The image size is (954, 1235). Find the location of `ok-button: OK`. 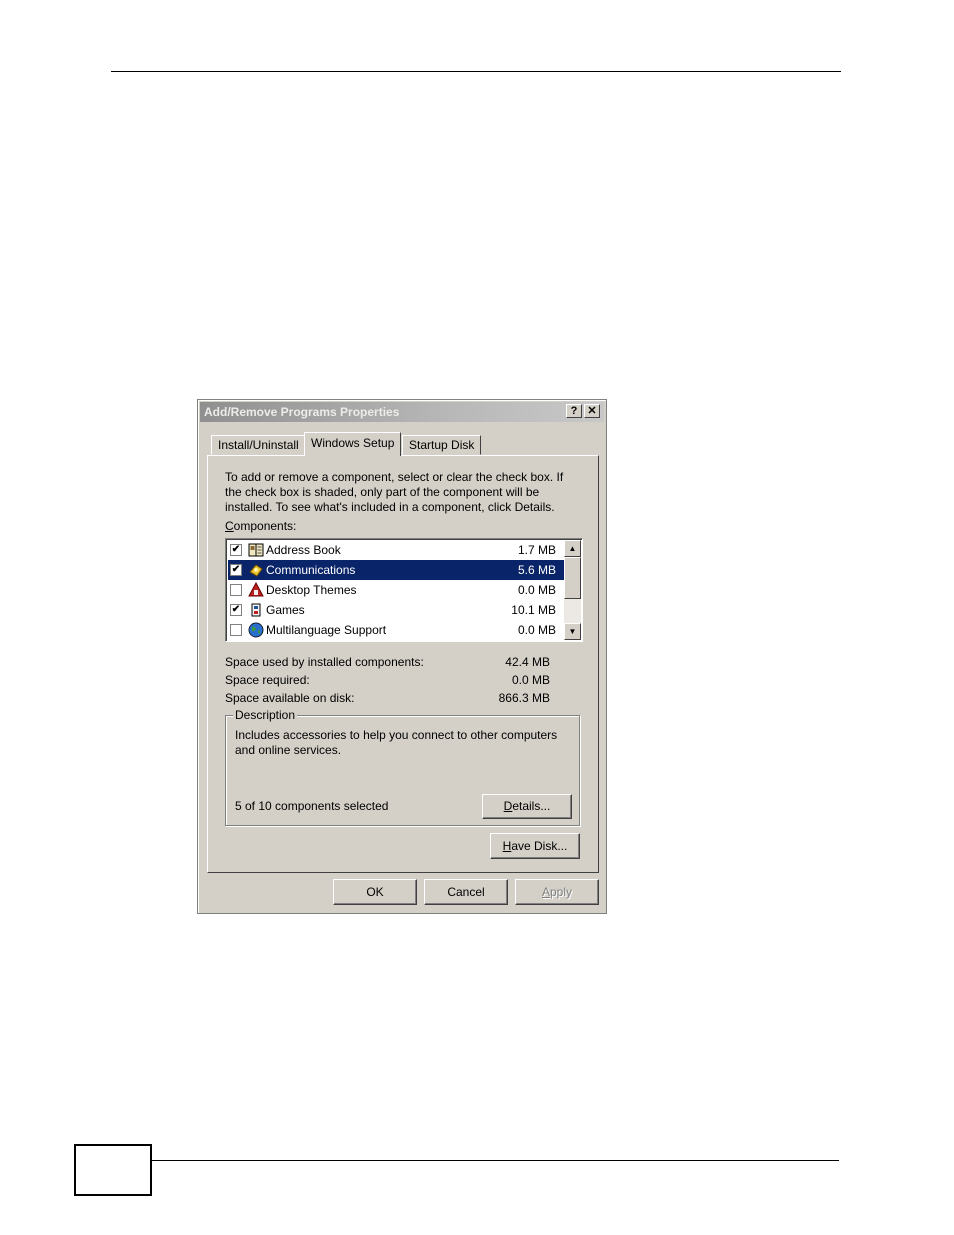

ok-button: OK is located at coordinates (375, 892).